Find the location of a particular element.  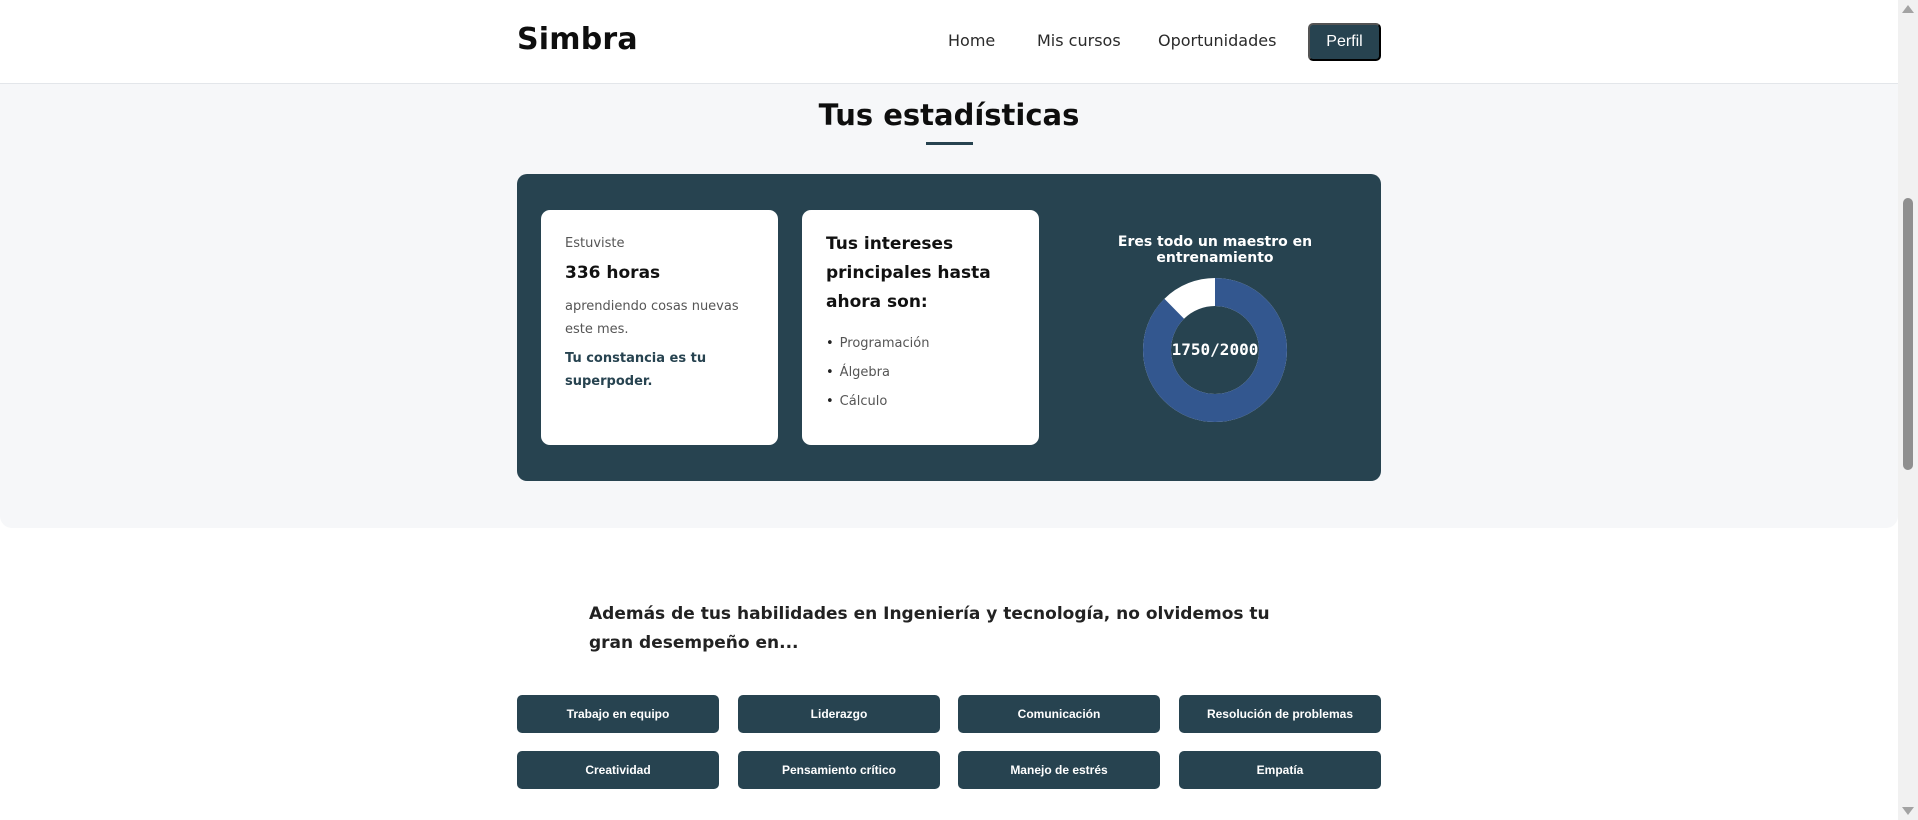

skill-button-empatia: Empatía is located at coordinates (1280, 770).